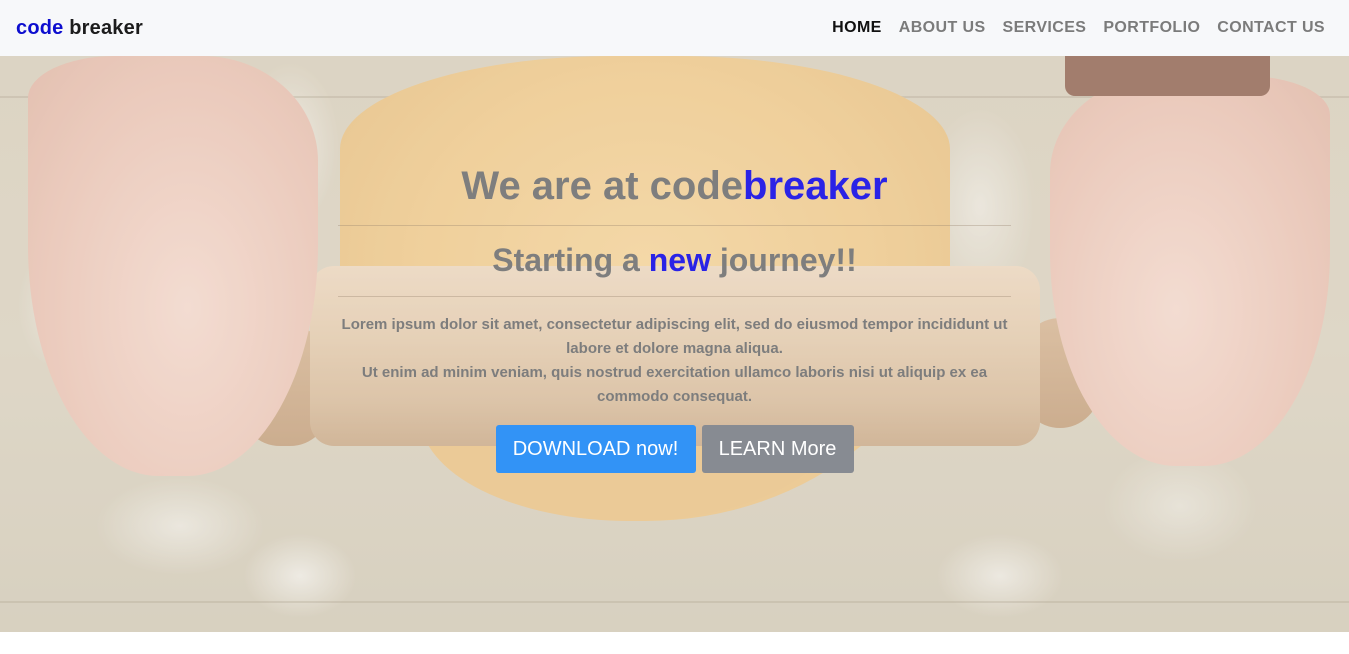  I want to click on brand-part-code: code, so click(40, 27).